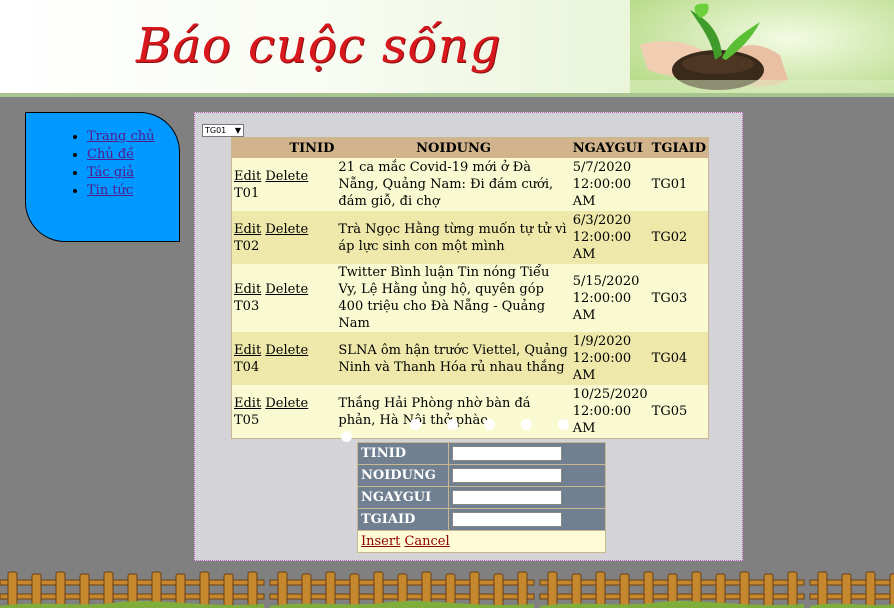 The width and height of the screenshot is (894, 608). I want to click on hands-plant-image, so click(762, 48).